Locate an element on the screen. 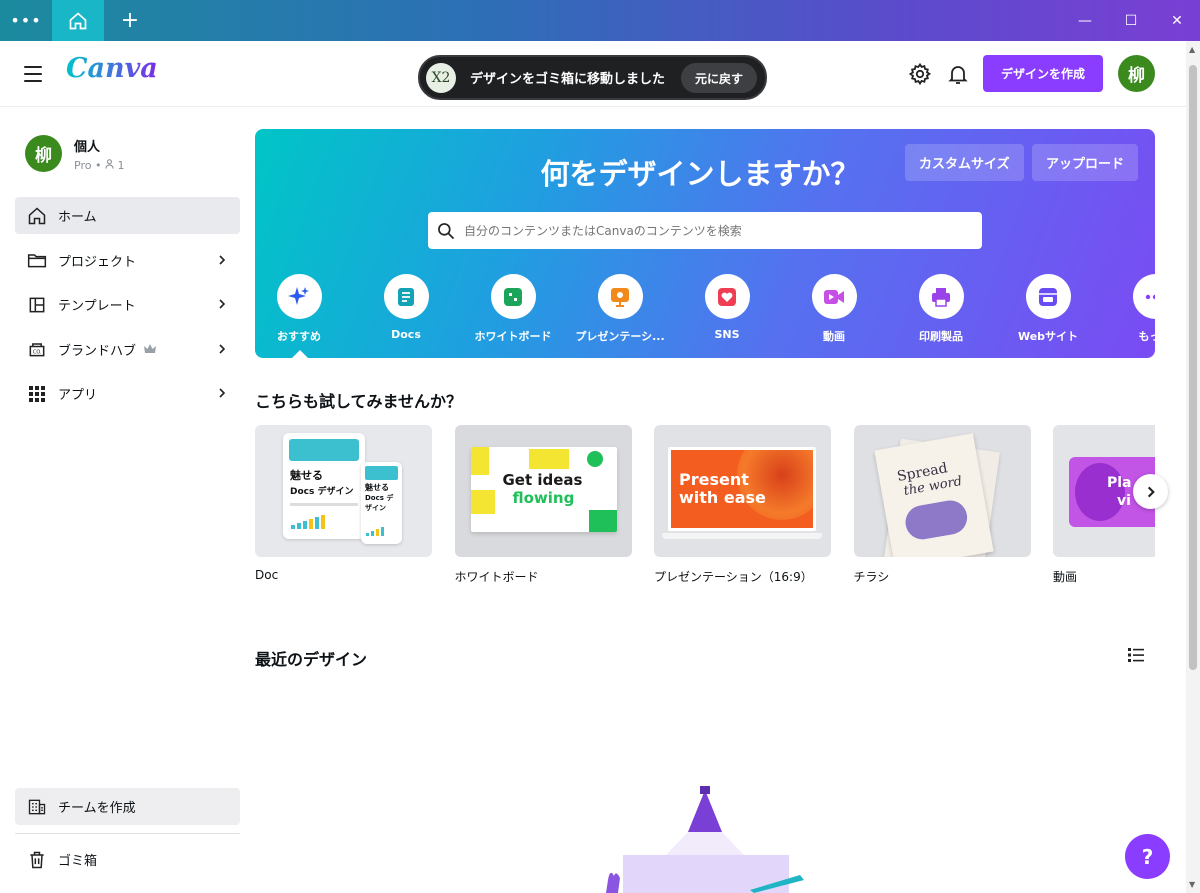 The image size is (1200, 893). try-section-title: こちらも試してみませんか？ is located at coordinates (359, 401).